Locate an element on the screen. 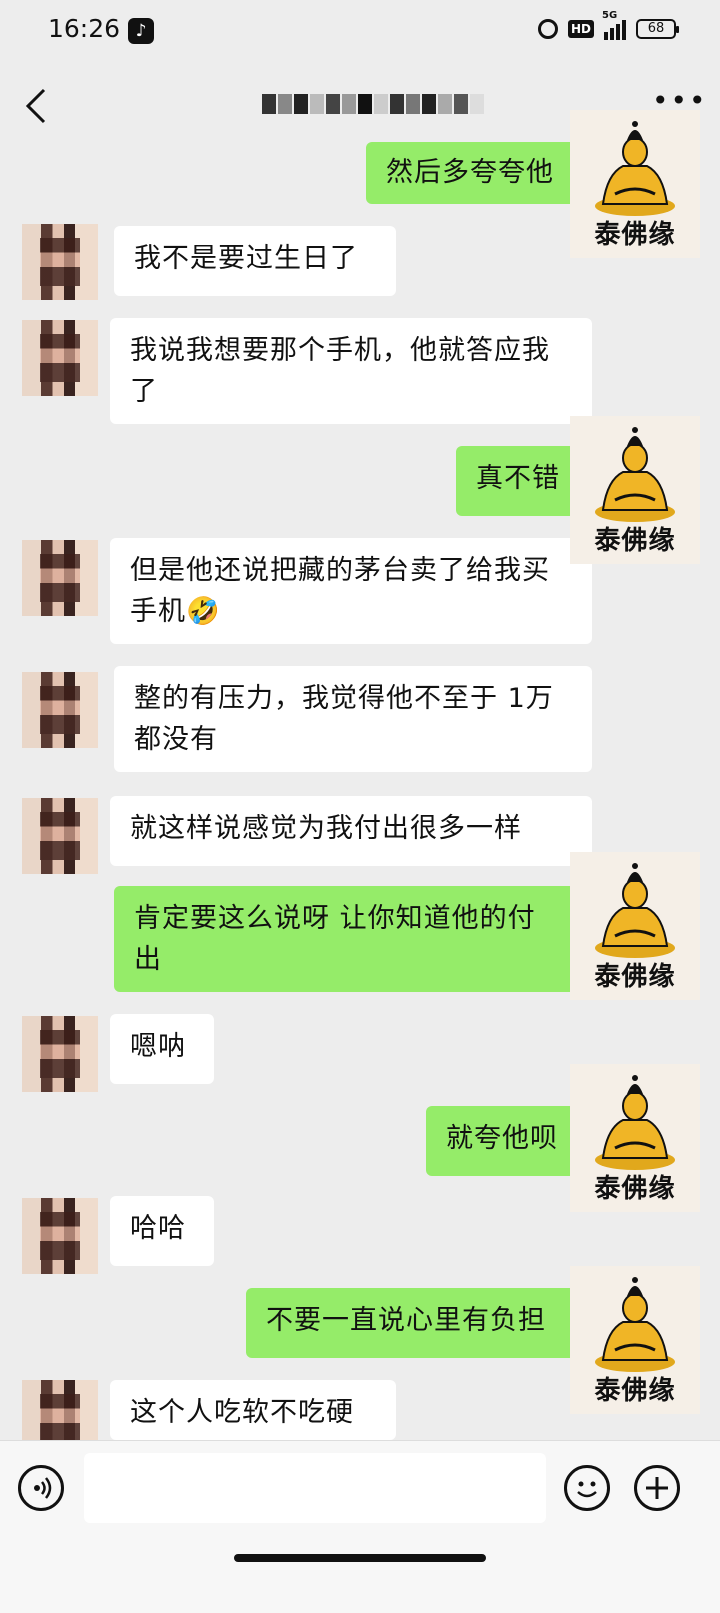  input-bar is located at coordinates (360, 1526).